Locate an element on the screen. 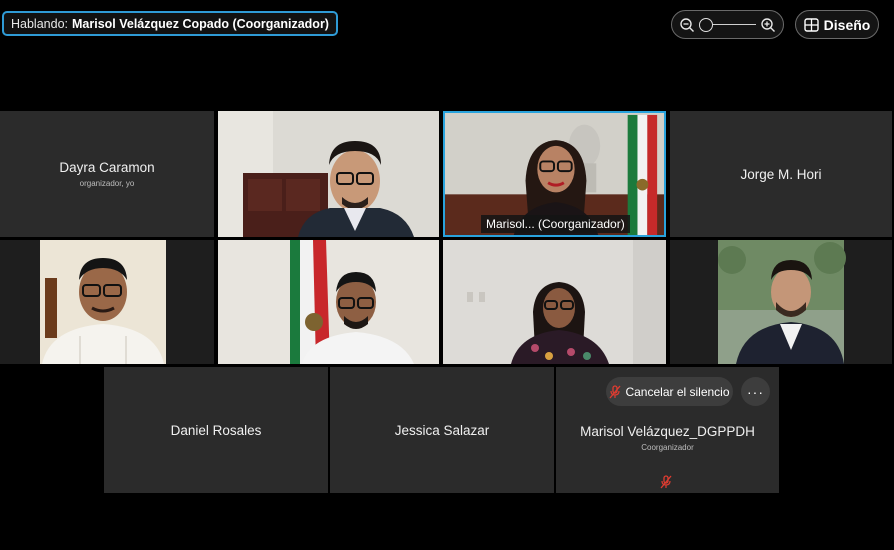 This screenshot has height=550, width=894. zoom-control is located at coordinates (727, 24).